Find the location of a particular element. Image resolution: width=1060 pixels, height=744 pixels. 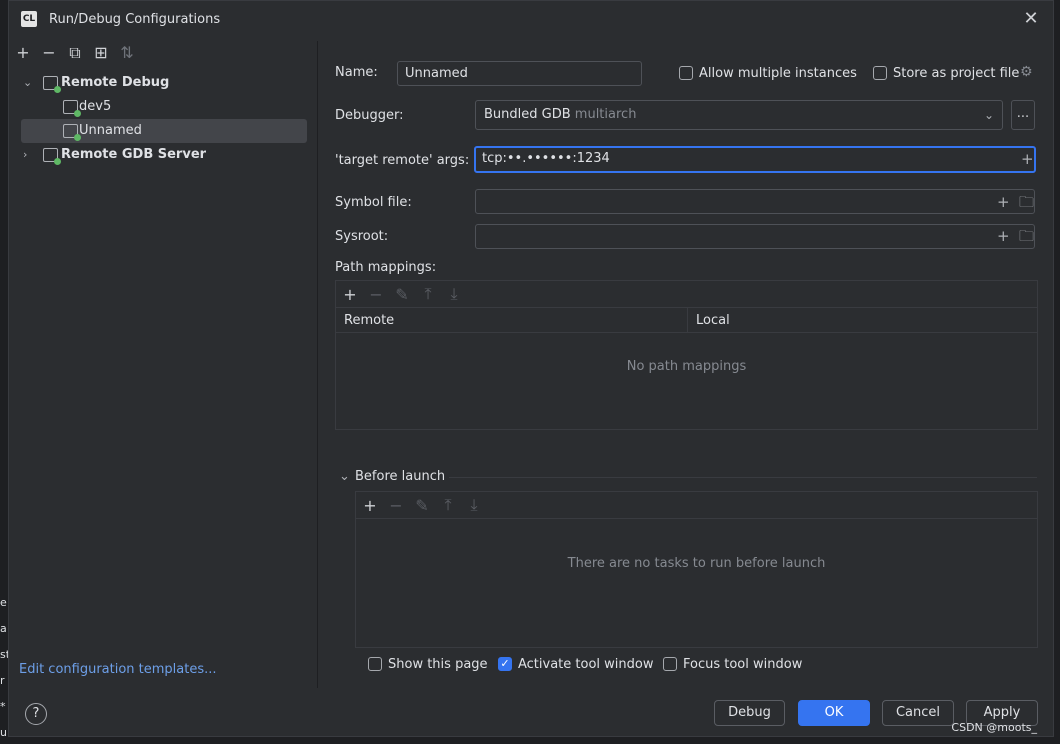

sysroot-label: Sysroot: is located at coordinates (362, 236).